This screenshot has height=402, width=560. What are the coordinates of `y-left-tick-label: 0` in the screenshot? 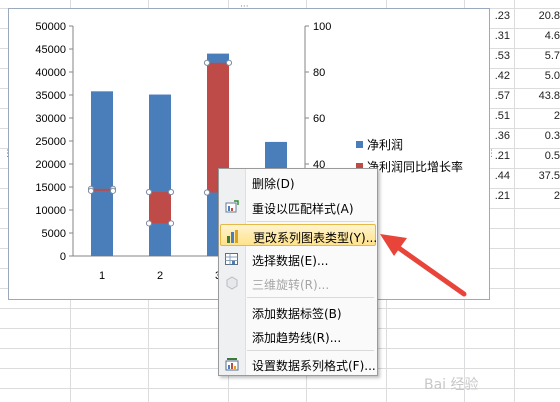 It's located at (63, 257).